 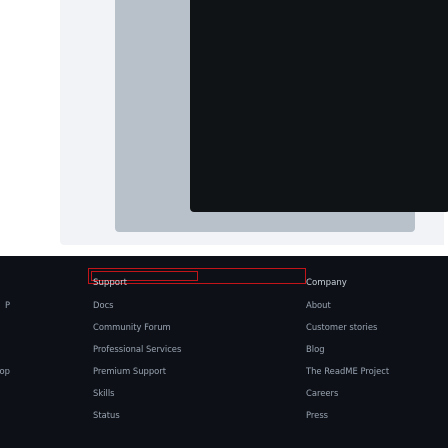 I want to click on footer-heading-company: Company, so click(x=326, y=283).